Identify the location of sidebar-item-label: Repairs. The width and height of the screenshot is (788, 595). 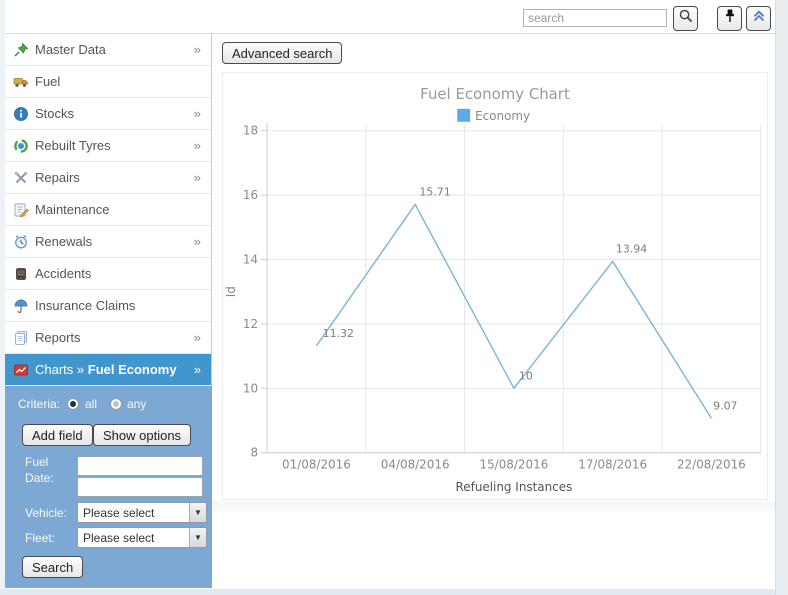
(57, 177).